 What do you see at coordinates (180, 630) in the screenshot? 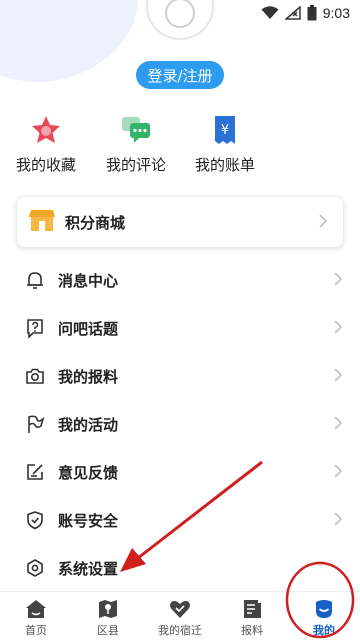
I see `nav-label: 我的宿迁` at bounding box center [180, 630].